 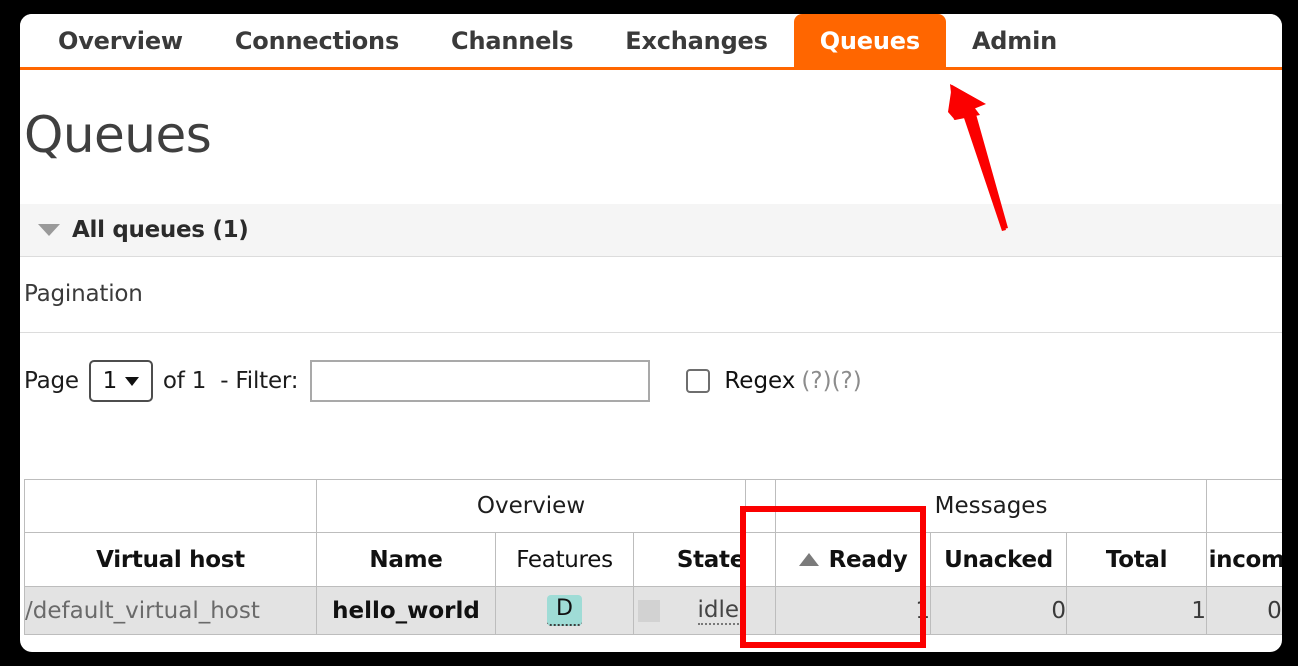 I want to click on col-header-state: State, so click(x=689, y=559).